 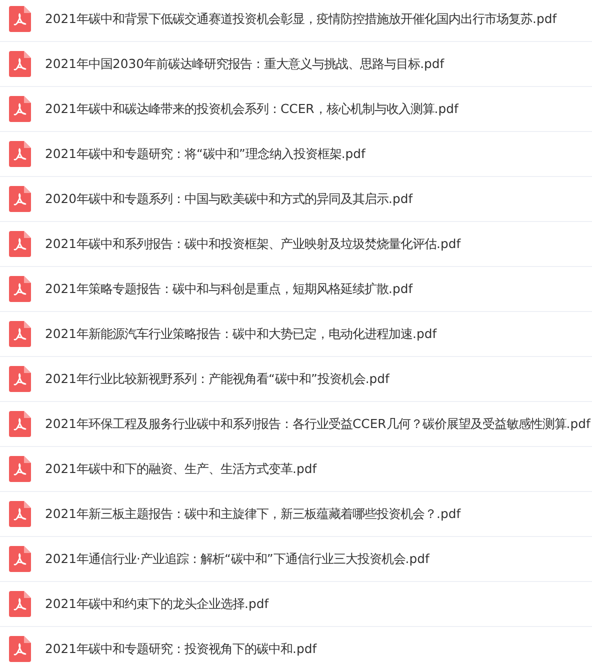 What do you see at coordinates (253, 514) in the screenshot?
I see `file-link: 2021年新三板主题报告：碳中和主旋律下，新三板蕴藏着哪些投资机会？.pdf` at bounding box center [253, 514].